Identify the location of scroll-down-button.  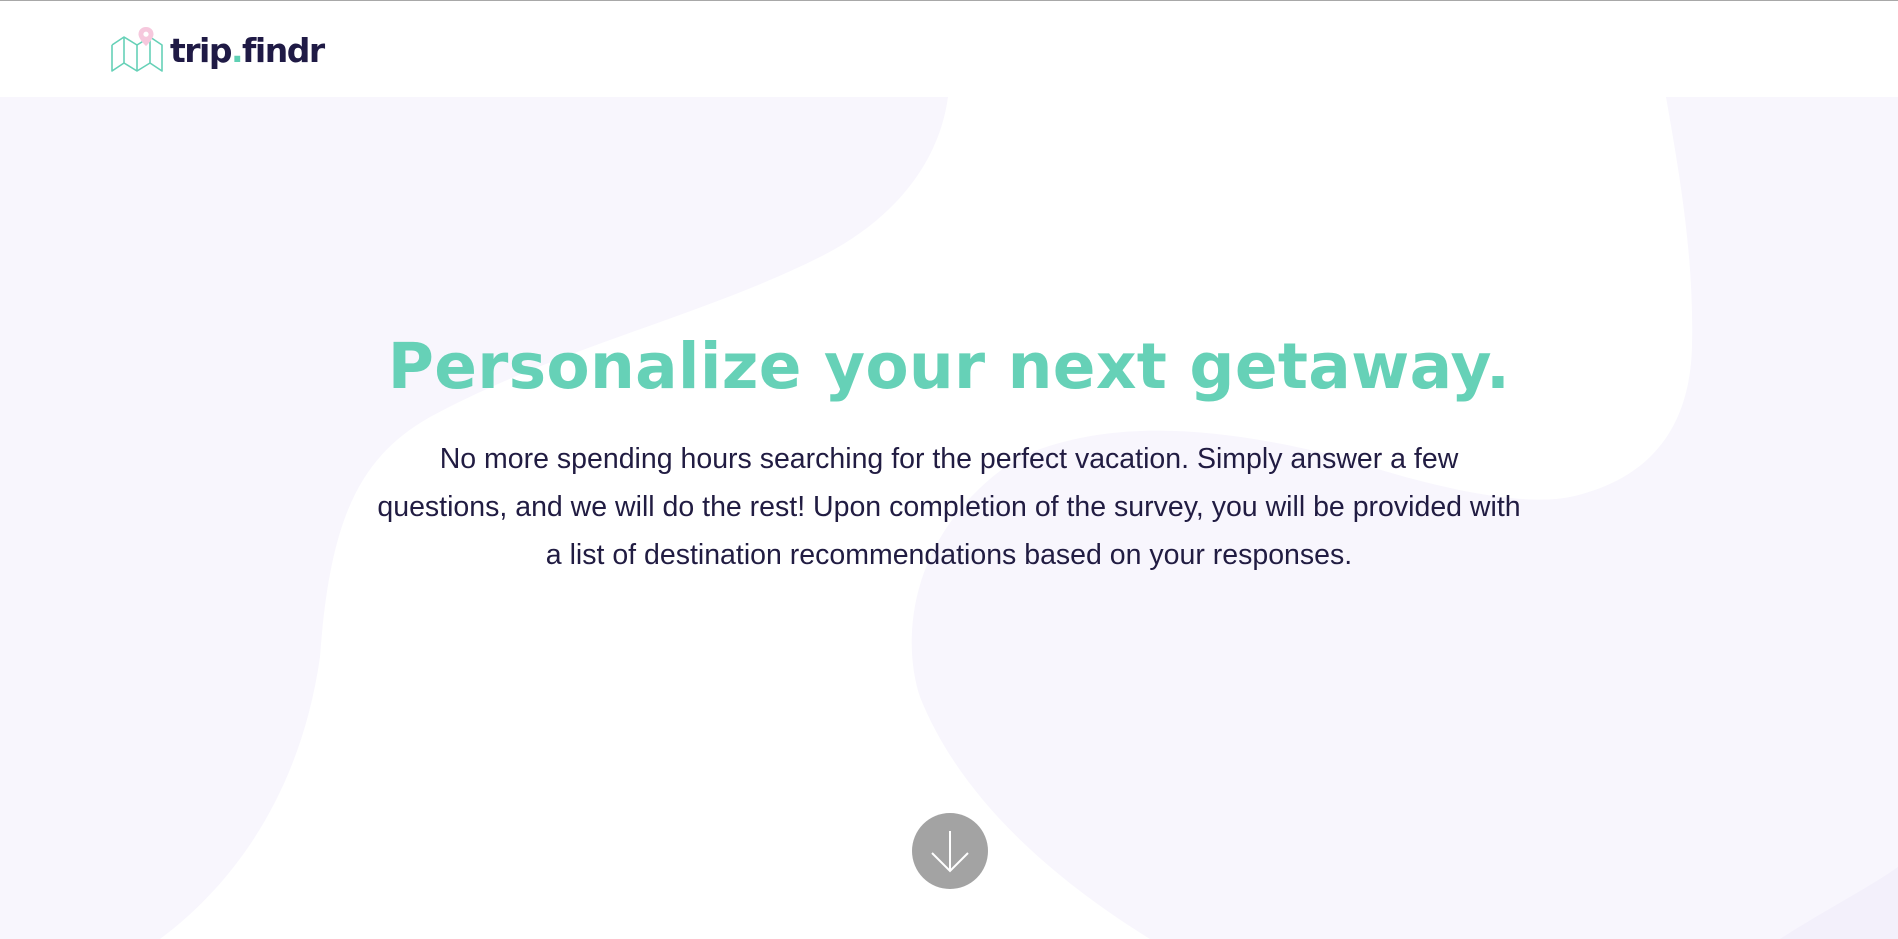
(950, 851).